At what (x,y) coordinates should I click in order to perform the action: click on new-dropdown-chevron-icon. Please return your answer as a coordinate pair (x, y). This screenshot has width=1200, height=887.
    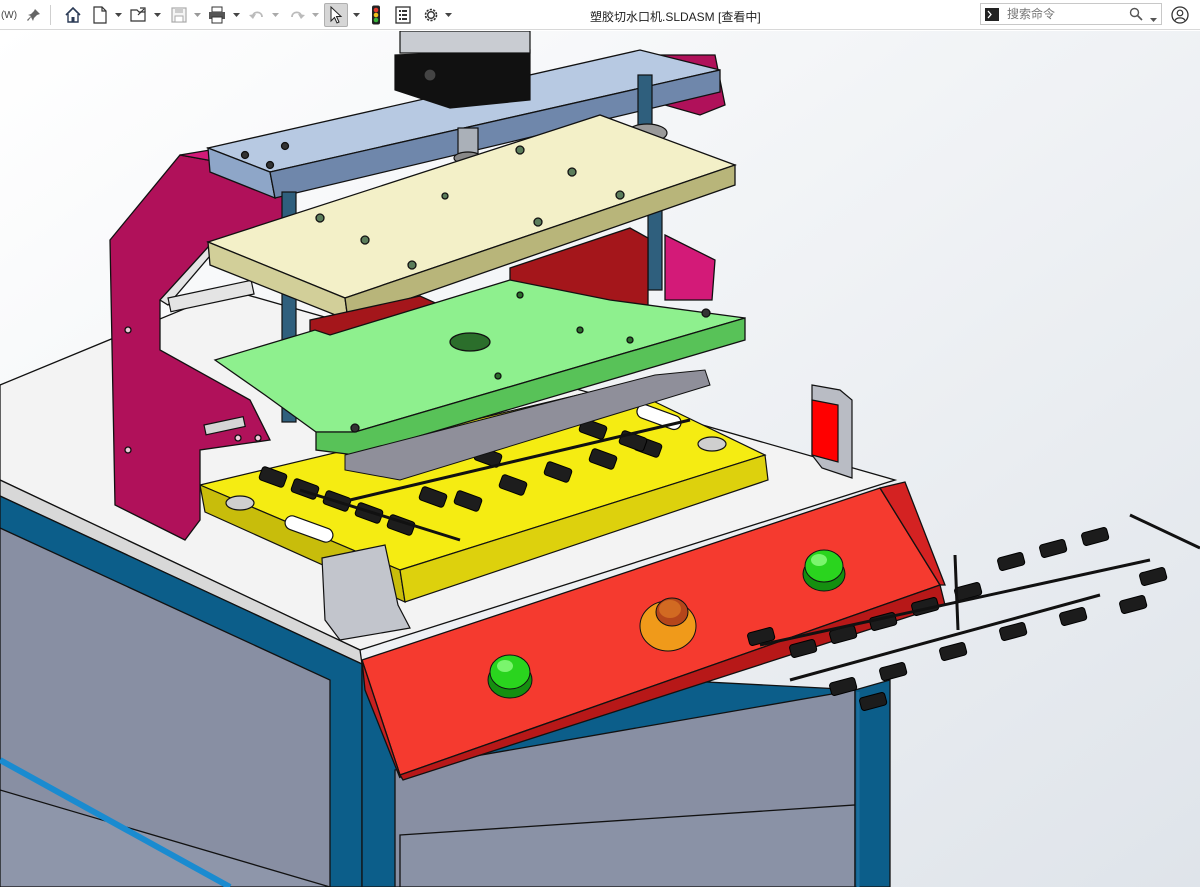
    Looking at the image, I should click on (118, 15).